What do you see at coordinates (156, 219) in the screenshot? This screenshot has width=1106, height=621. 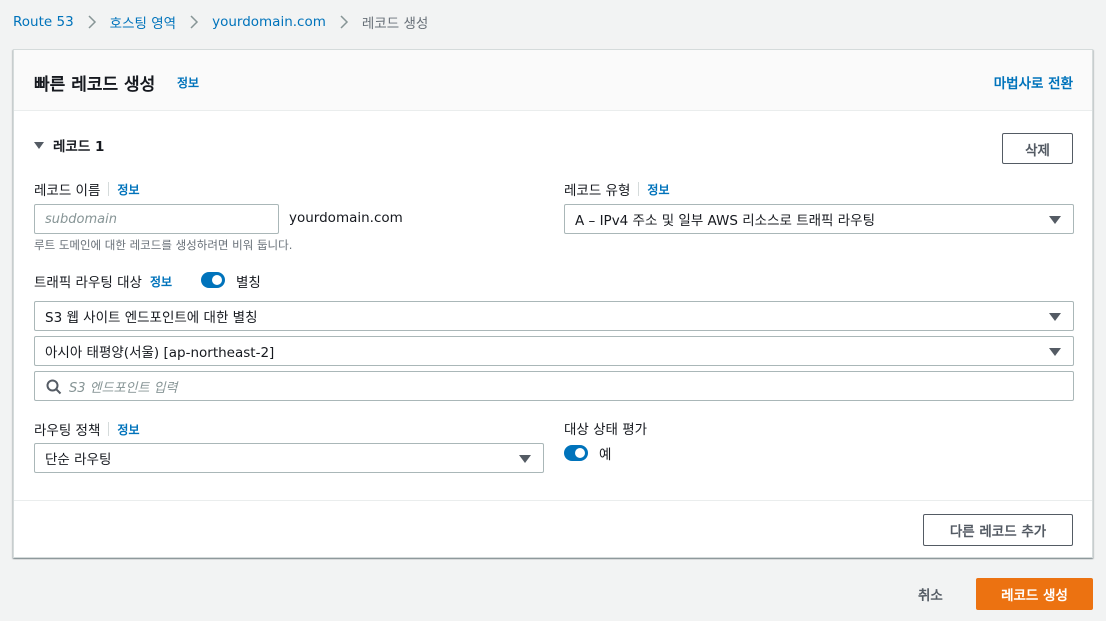 I see `record-name-input: subdomain` at bounding box center [156, 219].